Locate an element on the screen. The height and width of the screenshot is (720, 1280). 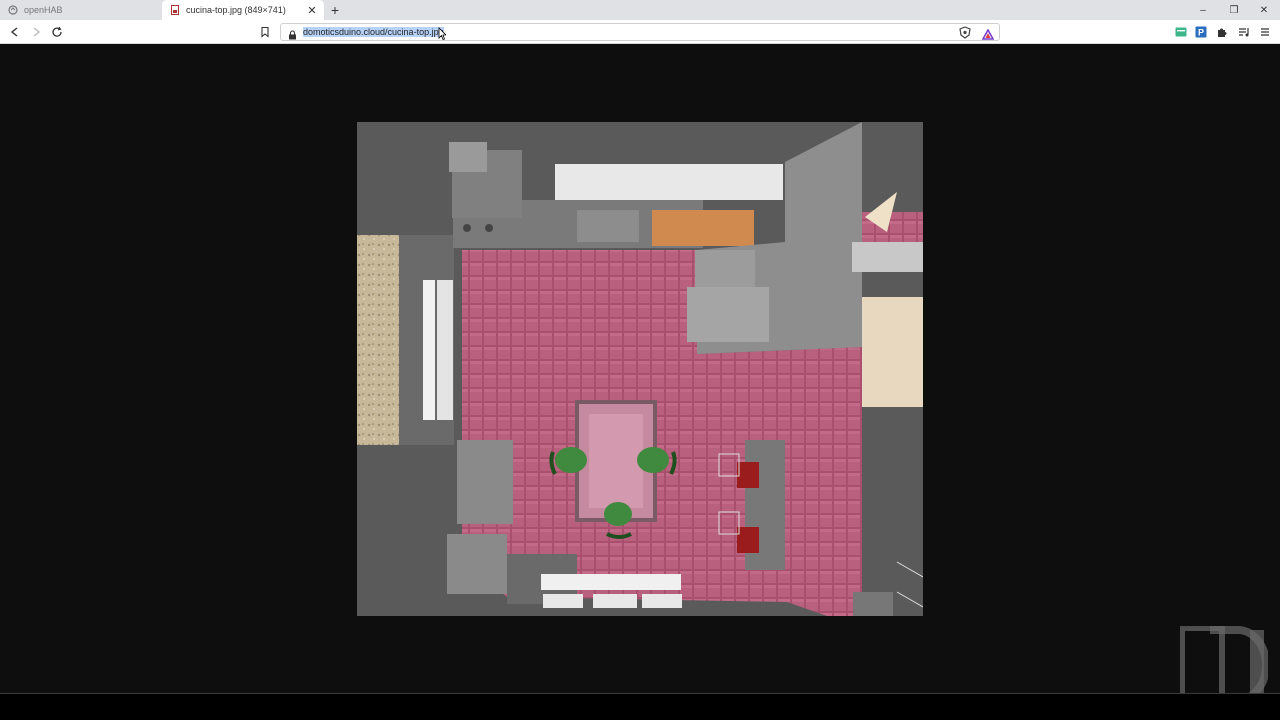
address-bar: domoticsduino.cloud/cucina-top.jpg is located at coordinates (640, 32).